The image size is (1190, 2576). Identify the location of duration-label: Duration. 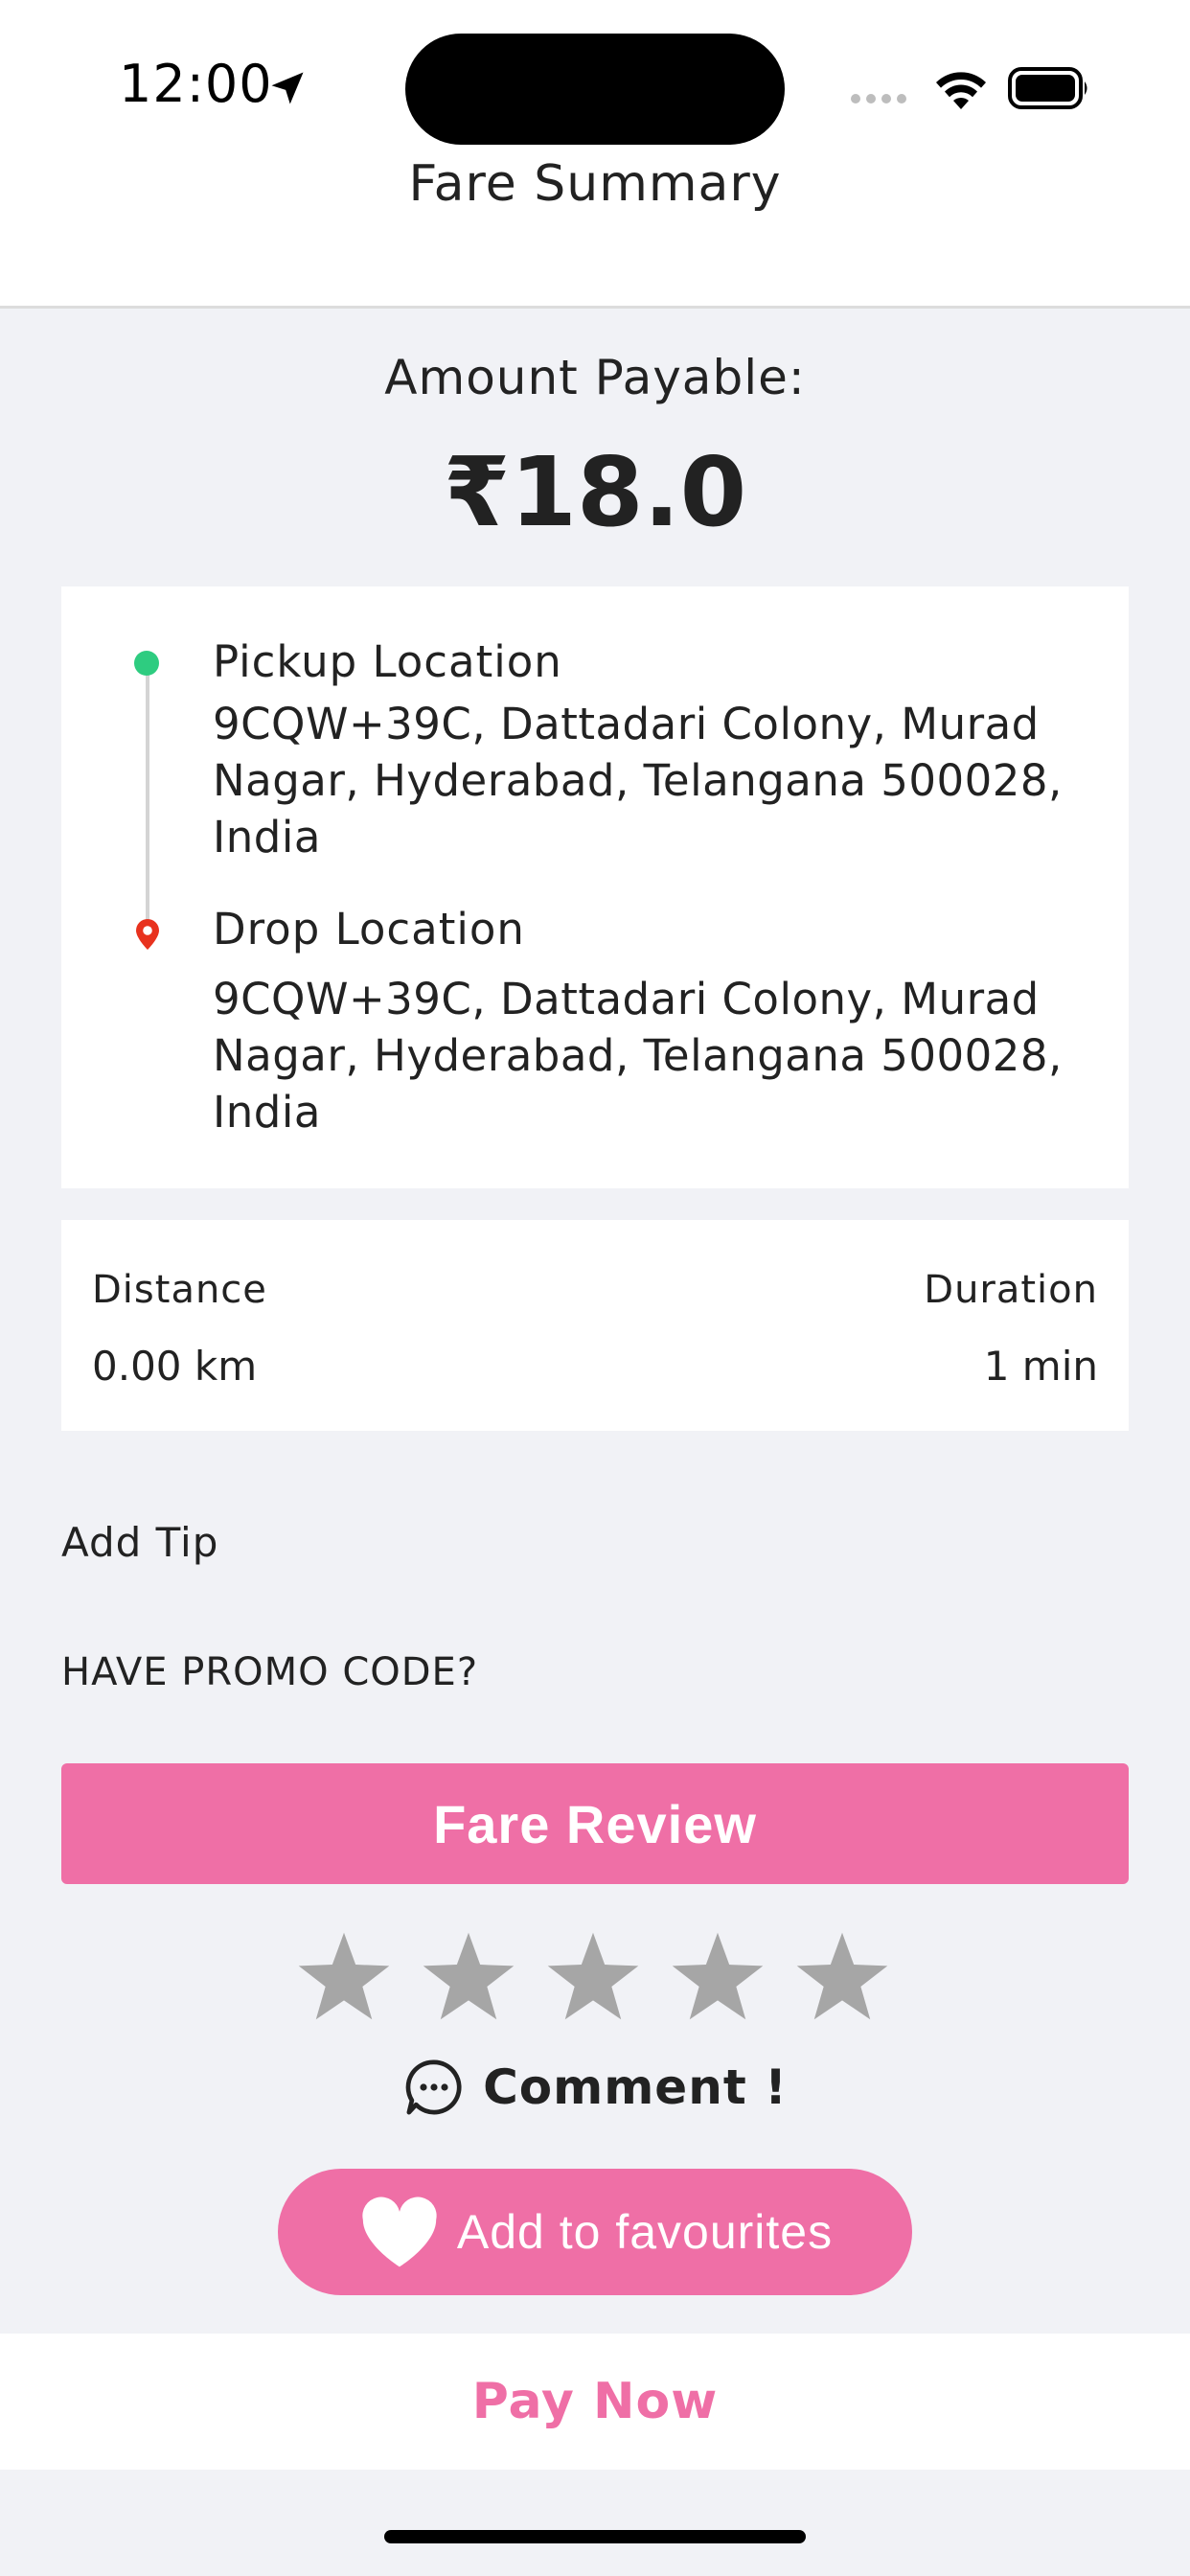
(1011, 1290).